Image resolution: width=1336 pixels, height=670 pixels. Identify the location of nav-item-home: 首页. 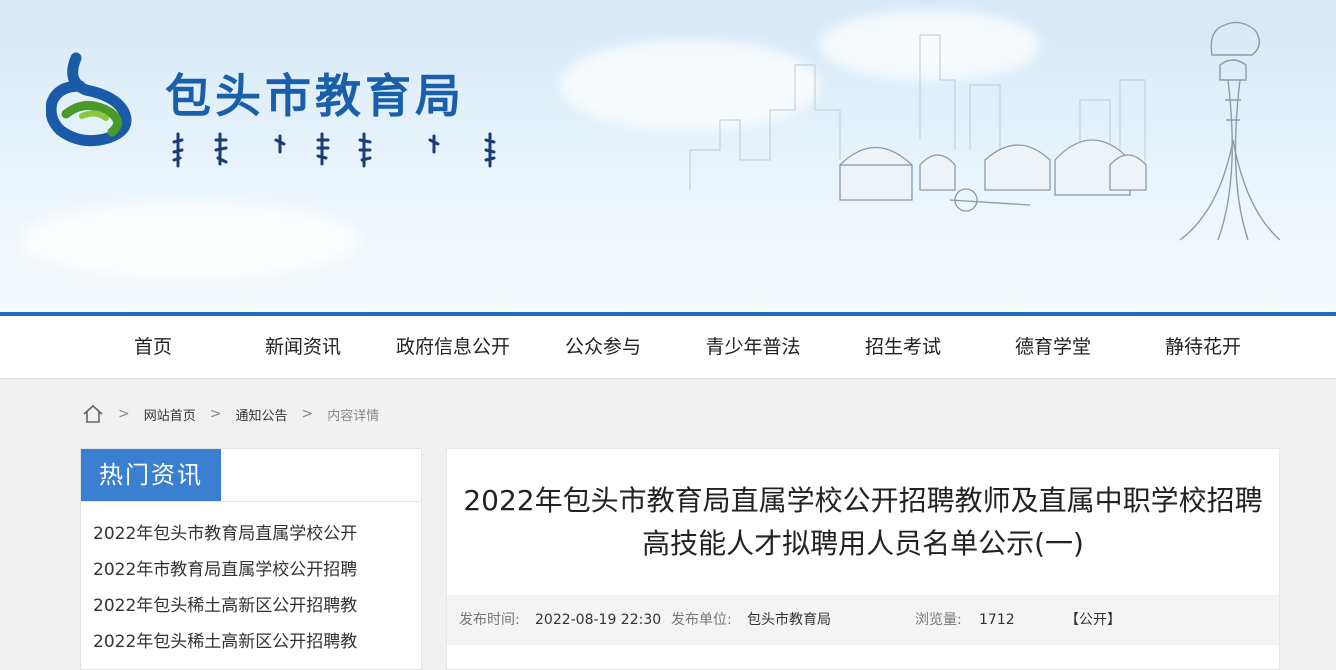
(153, 347).